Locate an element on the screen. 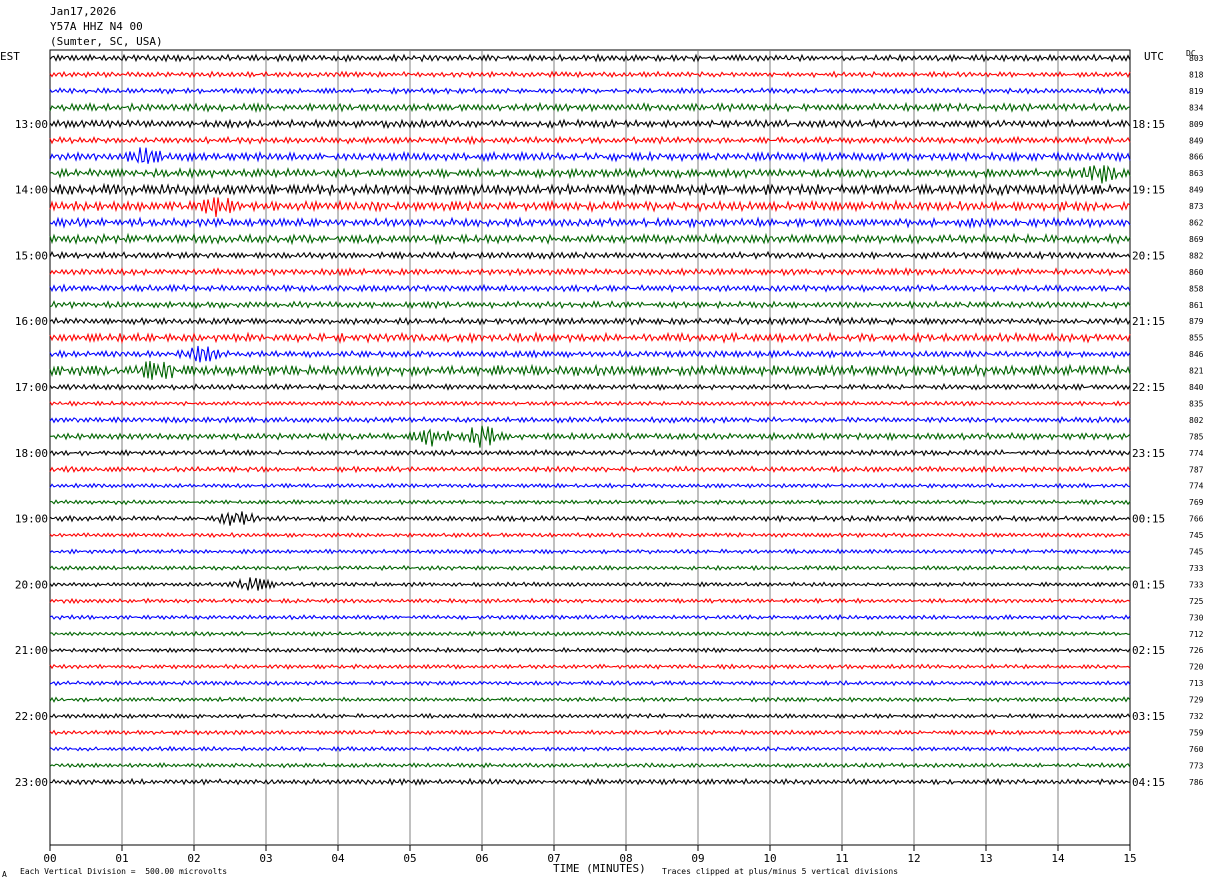 The height and width of the screenshot is (886, 1210). dc-offset-label: 860 is located at coordinates (1196, 272).